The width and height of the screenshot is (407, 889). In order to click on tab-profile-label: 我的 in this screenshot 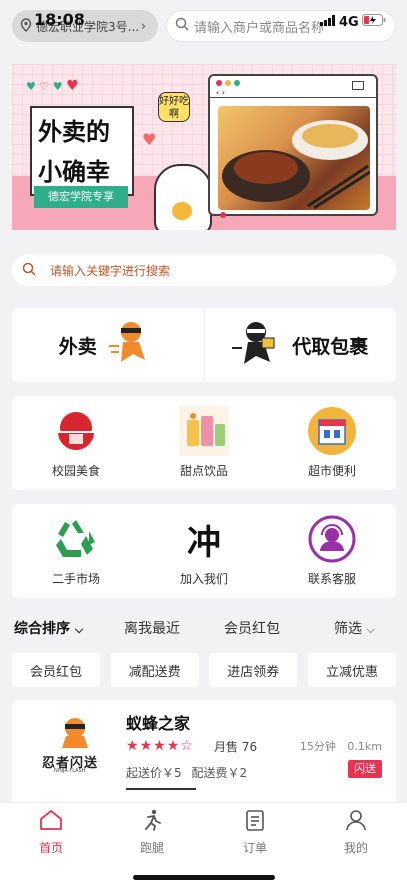, I will do `click(355, 848)`.